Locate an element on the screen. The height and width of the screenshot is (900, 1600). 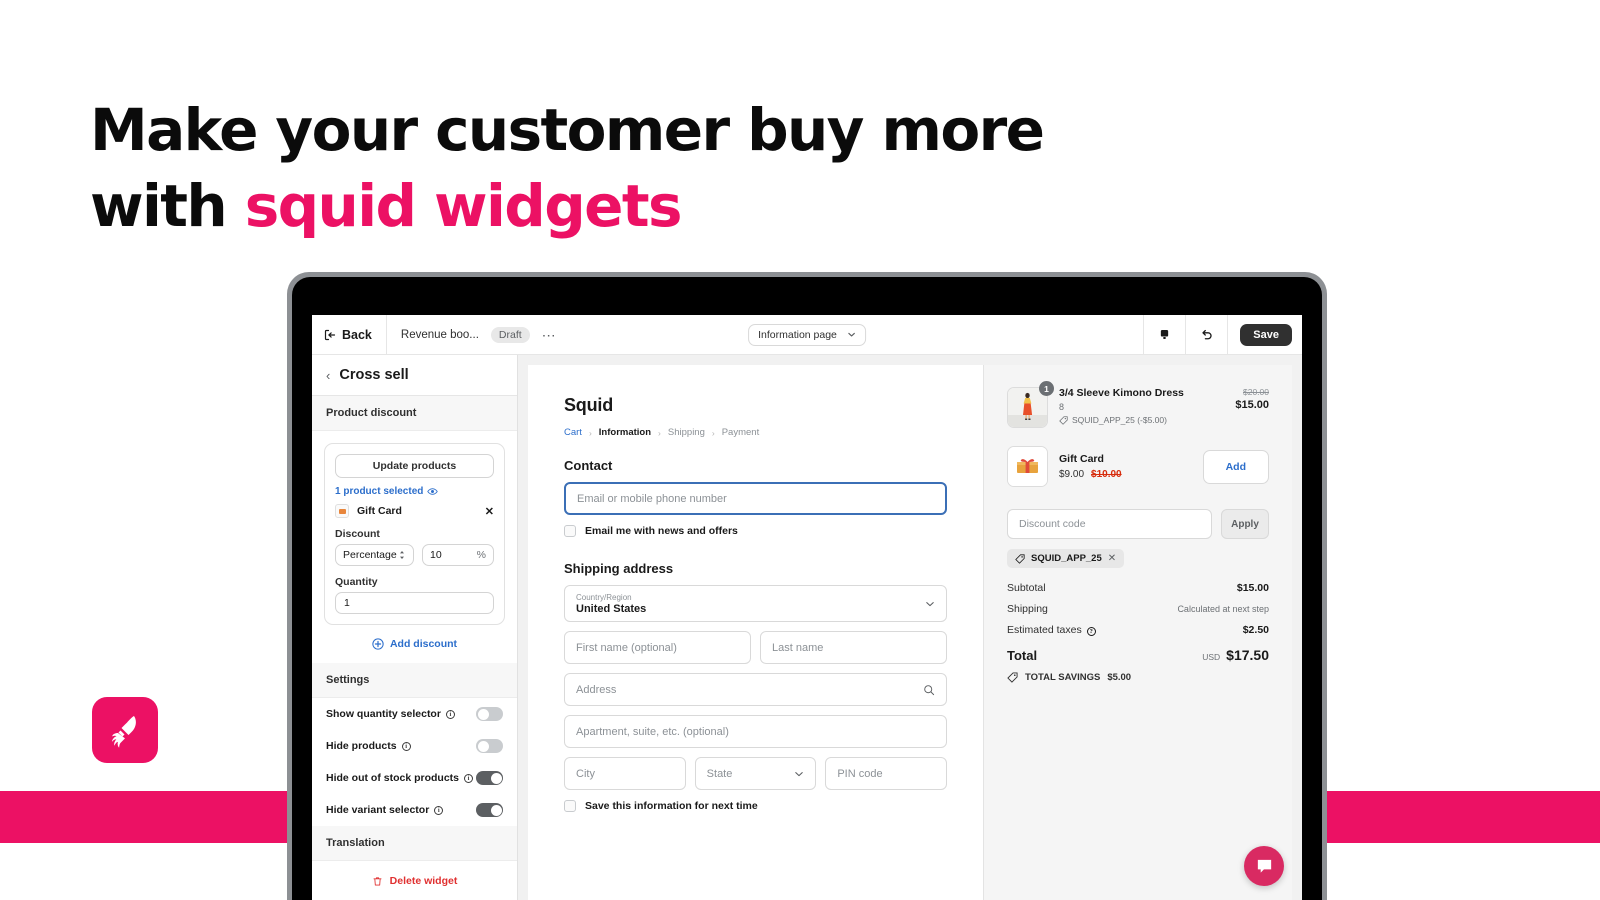
device-preview-icon is located at coordinates (1165, 335).